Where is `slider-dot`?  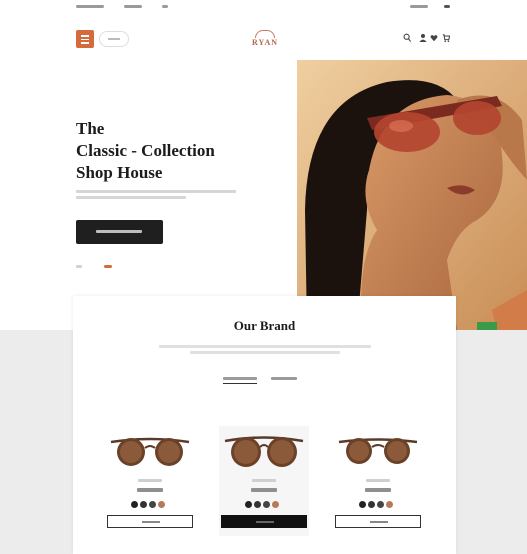
slider-dot is located at coordinates (79, 266).